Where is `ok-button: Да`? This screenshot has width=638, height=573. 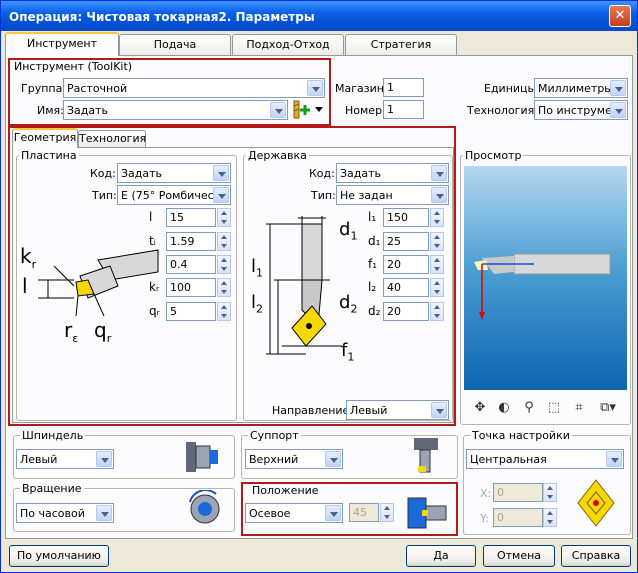 ok-button: Да is located at coordinates (441, 556).